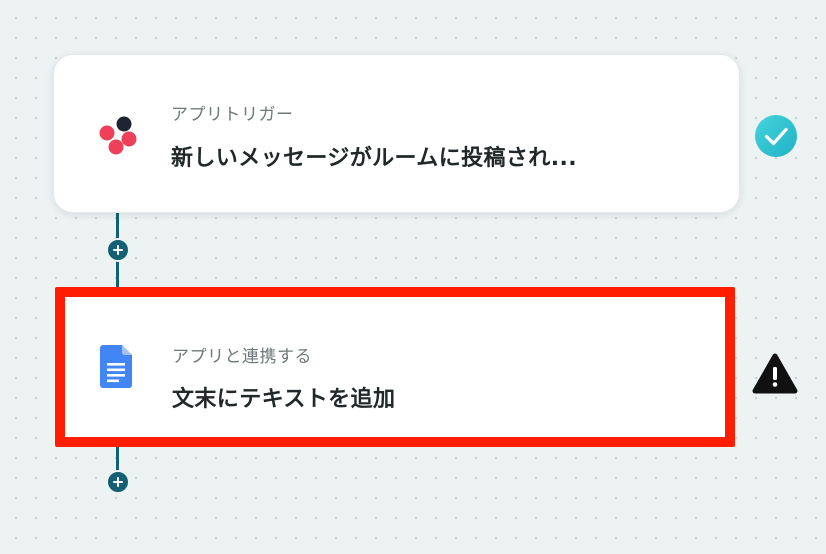 The image size is (826, 554). I want to click on warning-triangle-icon, so click(775, 374).